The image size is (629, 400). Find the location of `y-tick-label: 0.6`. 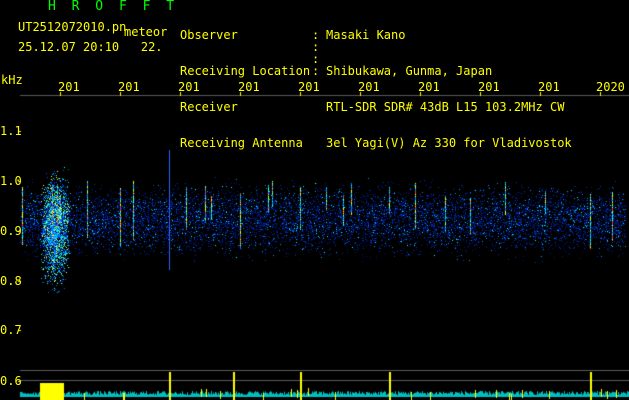

y-tick-label: 0.6 is located at coordinates (11, 381).